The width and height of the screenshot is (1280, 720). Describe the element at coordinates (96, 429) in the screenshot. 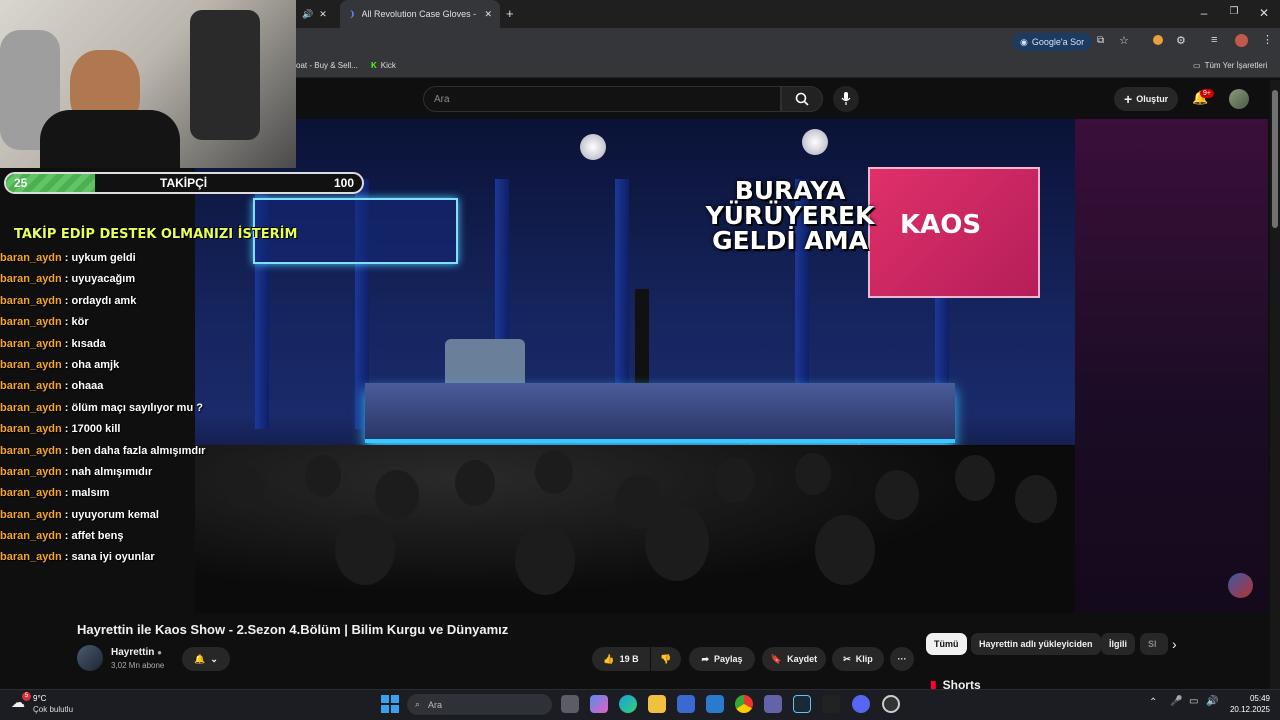

I see `chat-text: 17000 kill` at that location.